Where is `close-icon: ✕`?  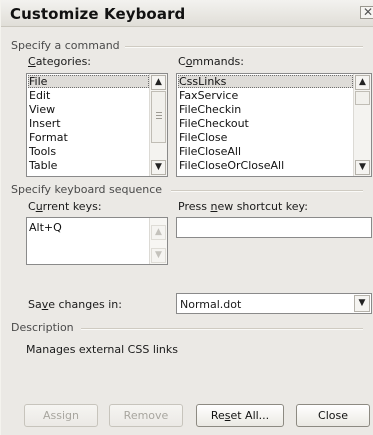 close-icon: ✕ is located at coordinates (368, 12).